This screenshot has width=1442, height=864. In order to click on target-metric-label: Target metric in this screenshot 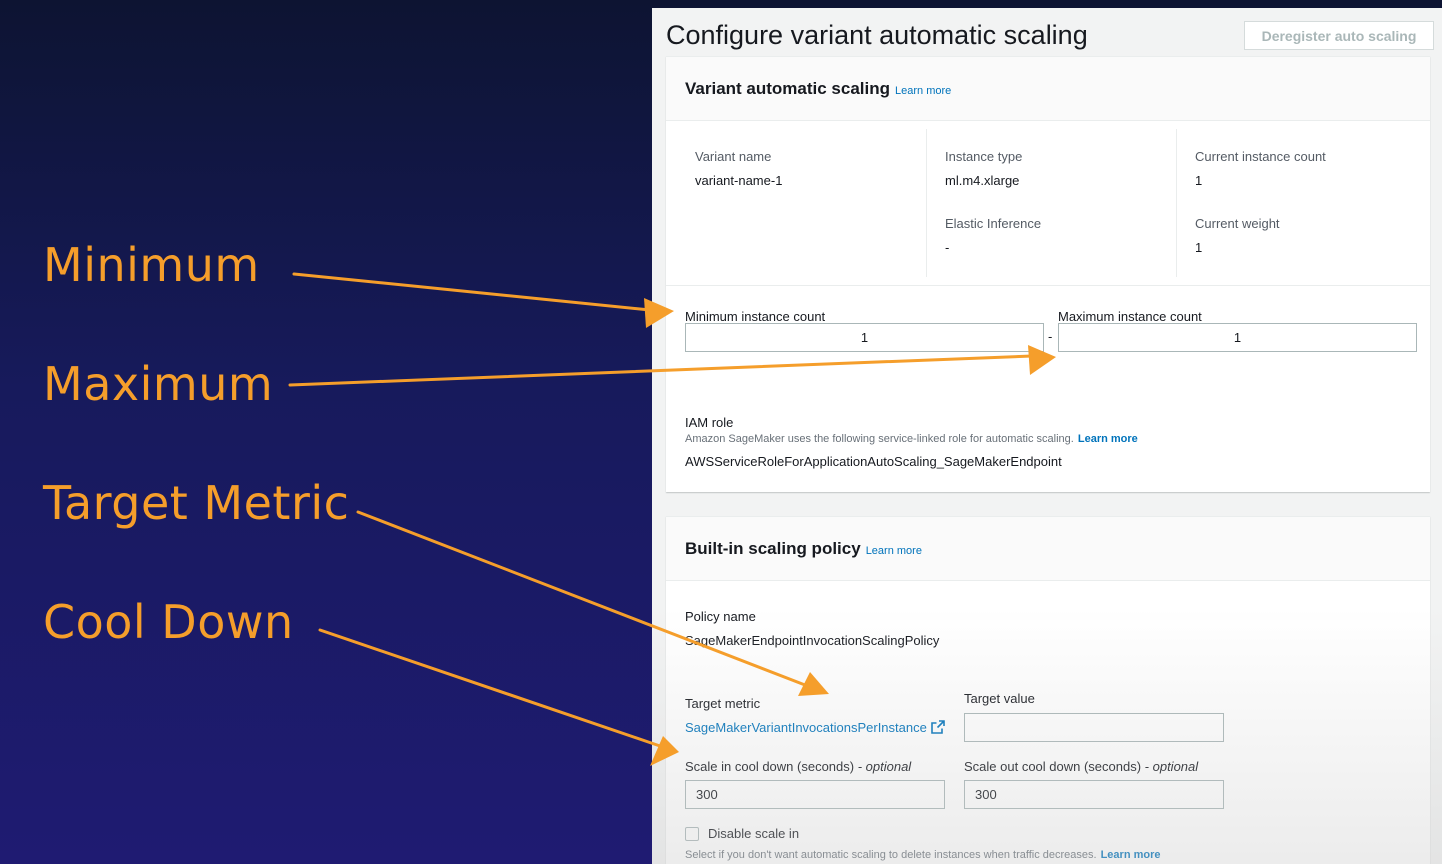, I will do `click(723, 703)`.